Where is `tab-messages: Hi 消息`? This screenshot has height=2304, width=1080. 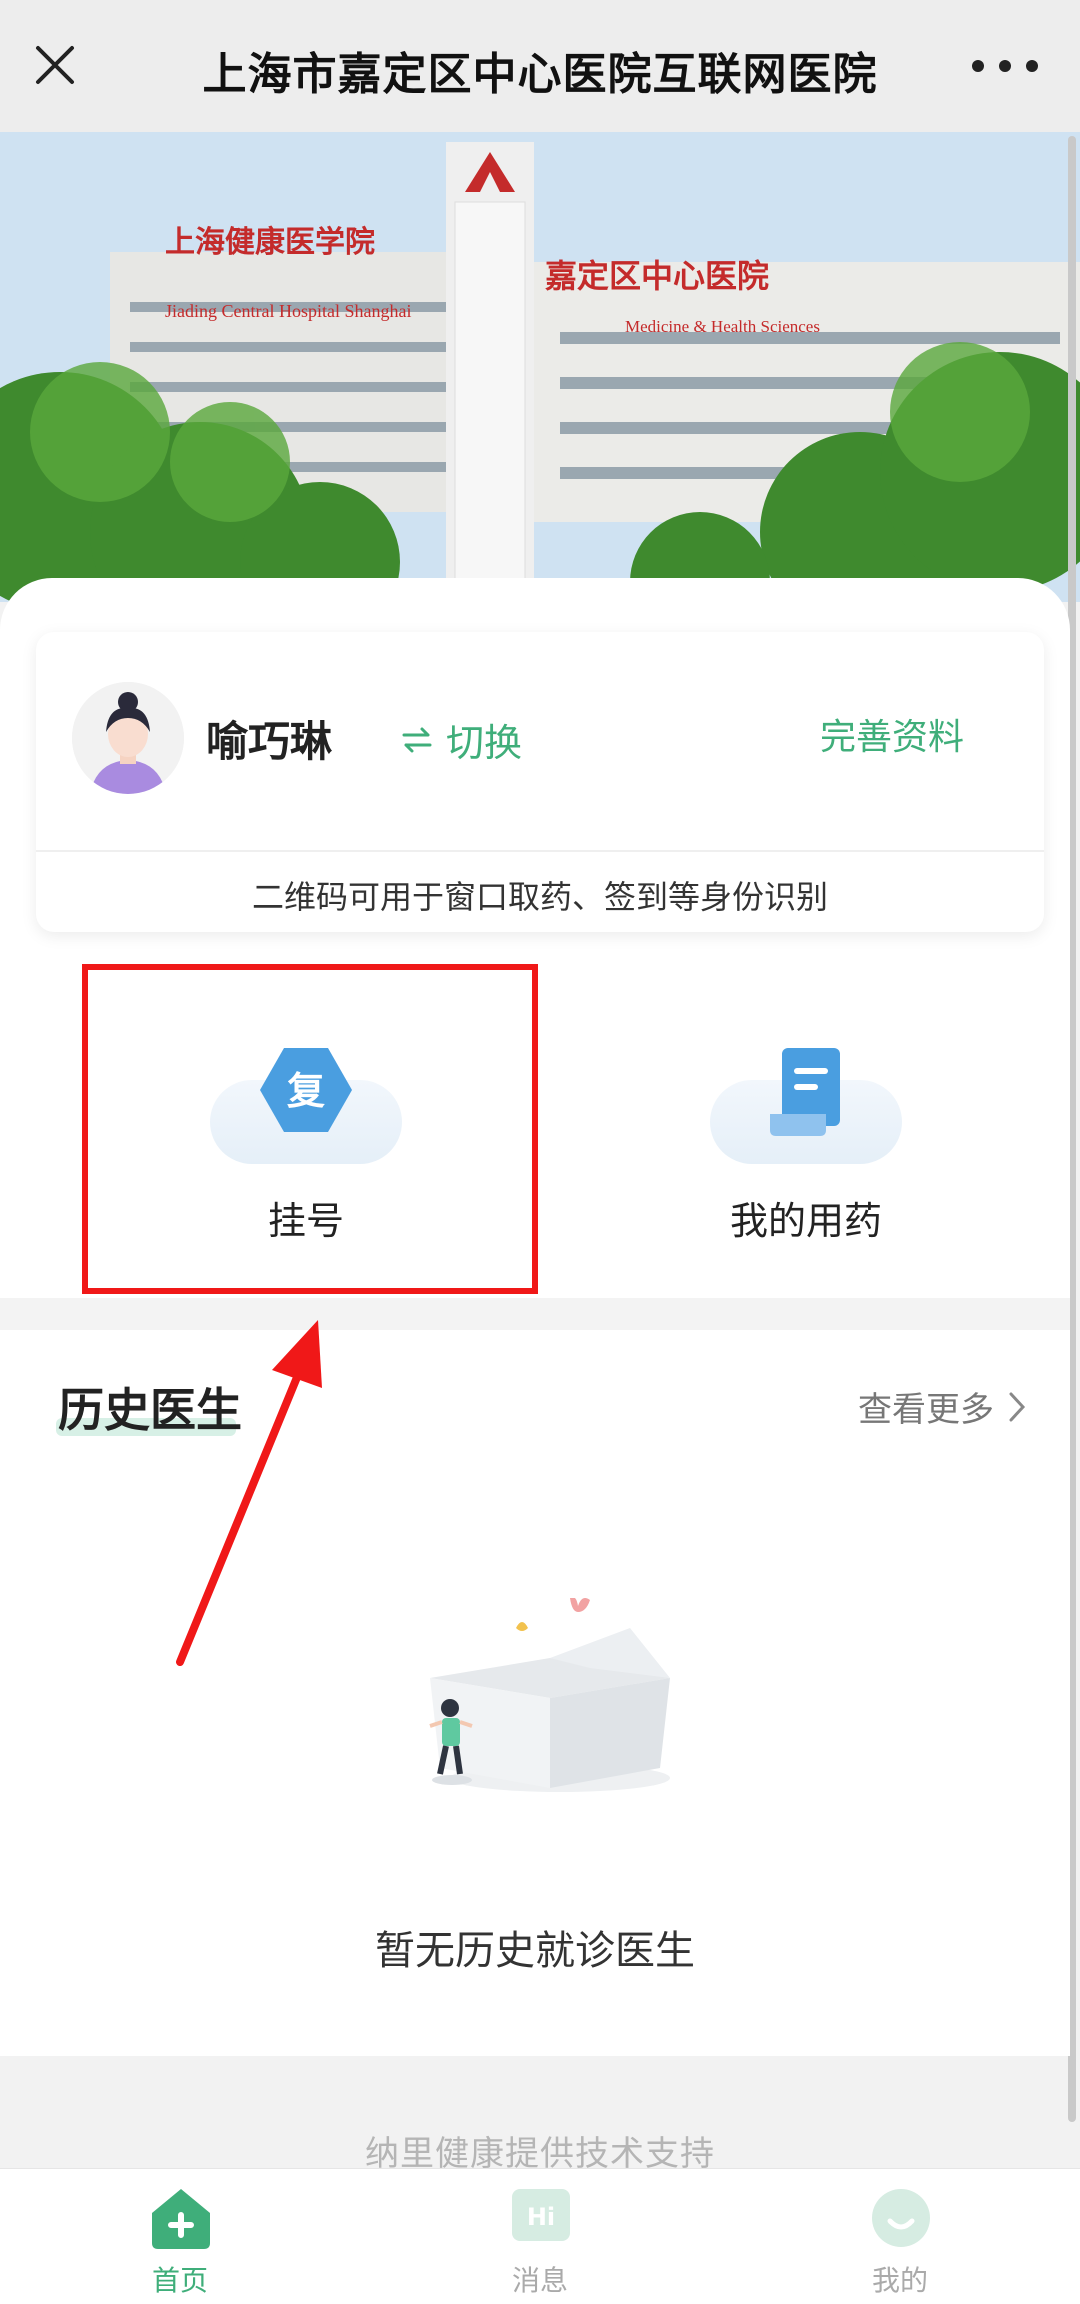 tab-messages: Hi 消息 is located at coordinates (540, 2236).